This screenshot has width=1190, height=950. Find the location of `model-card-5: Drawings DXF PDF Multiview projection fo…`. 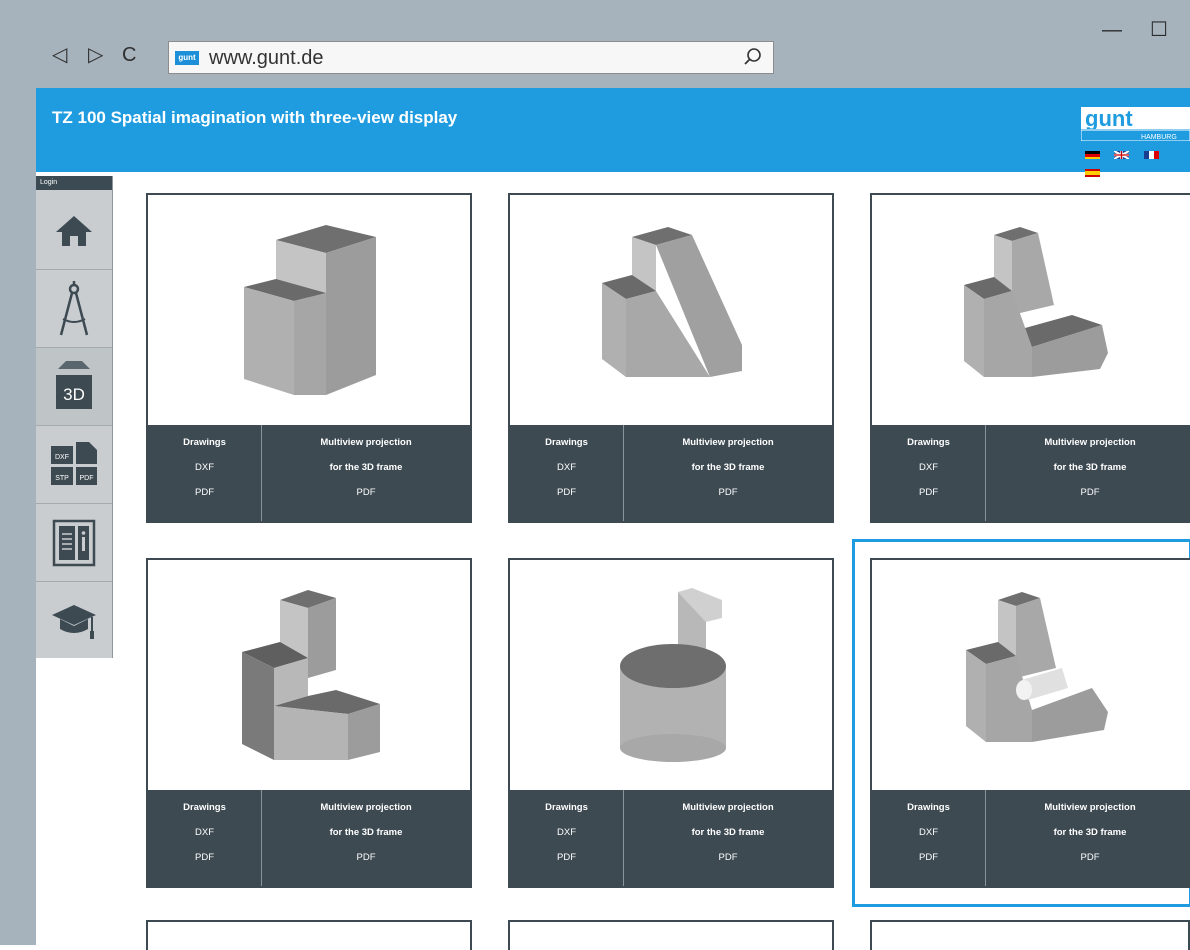

model-card-5: Drawings DXF PDF Multiview projection fo… is located at coordinates (671, 723).